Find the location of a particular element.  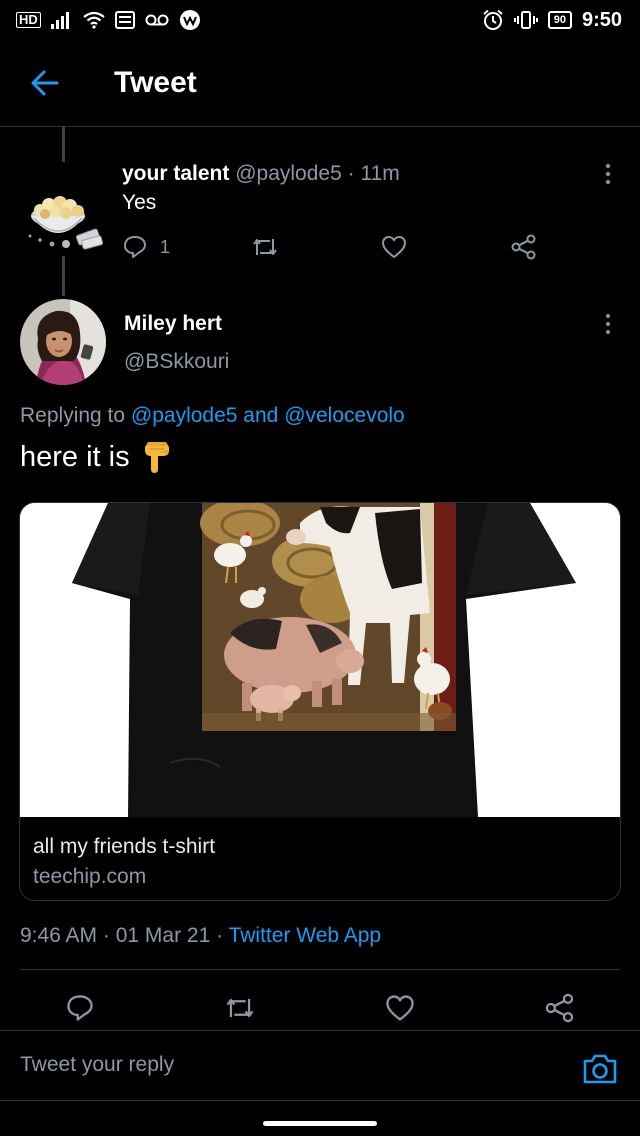

voicemail-icon is located at coordinates (157, 20).